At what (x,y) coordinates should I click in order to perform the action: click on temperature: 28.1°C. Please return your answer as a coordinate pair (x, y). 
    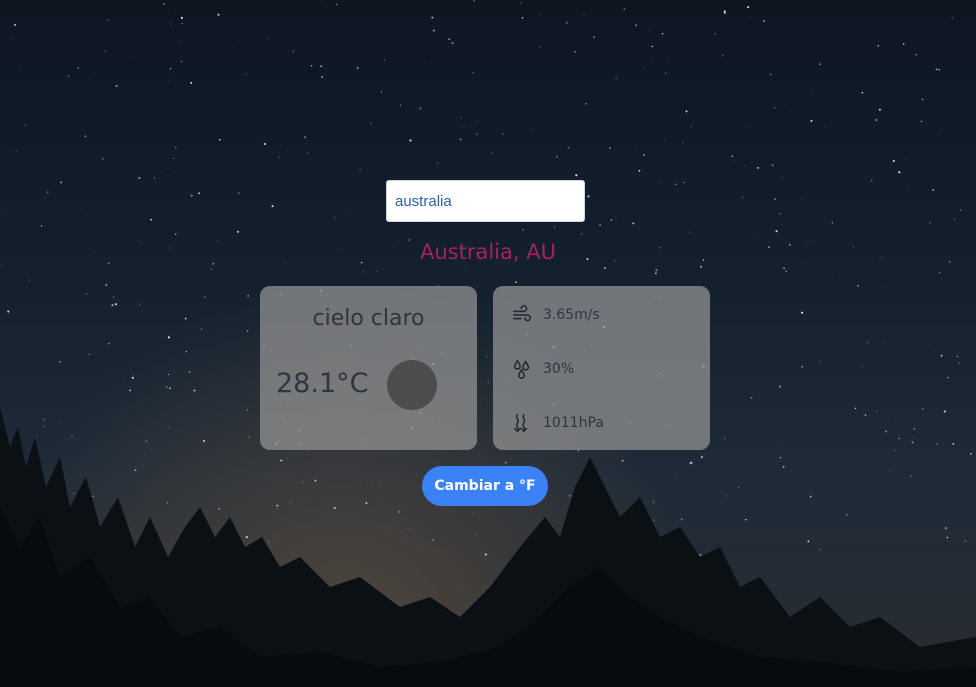
    Looking at the image, I should click on (322, 383).